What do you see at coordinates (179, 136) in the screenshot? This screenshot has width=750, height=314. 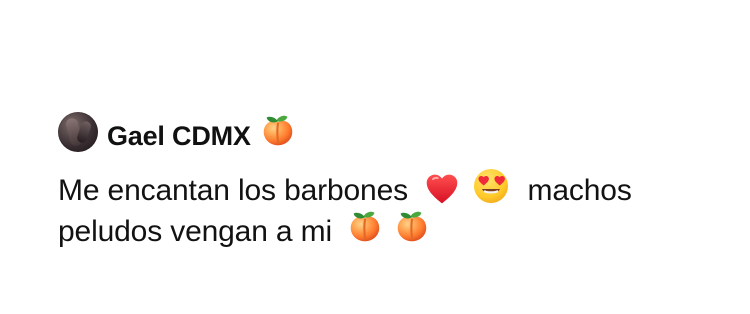 I see `username-text: Gael CDMX` at bounding box center [179, 136].